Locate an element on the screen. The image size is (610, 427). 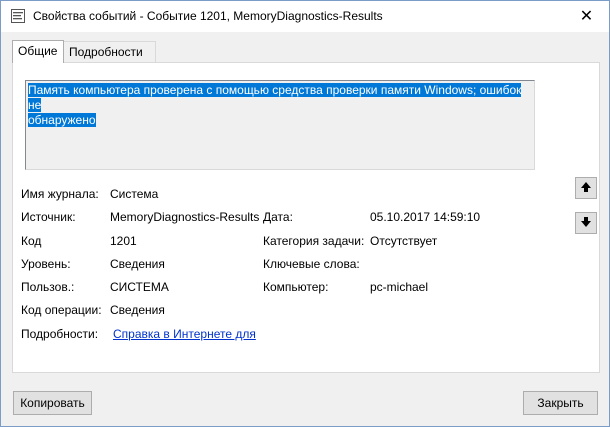
user-value: СИСТЕМА is located at coordinates (139, 287).